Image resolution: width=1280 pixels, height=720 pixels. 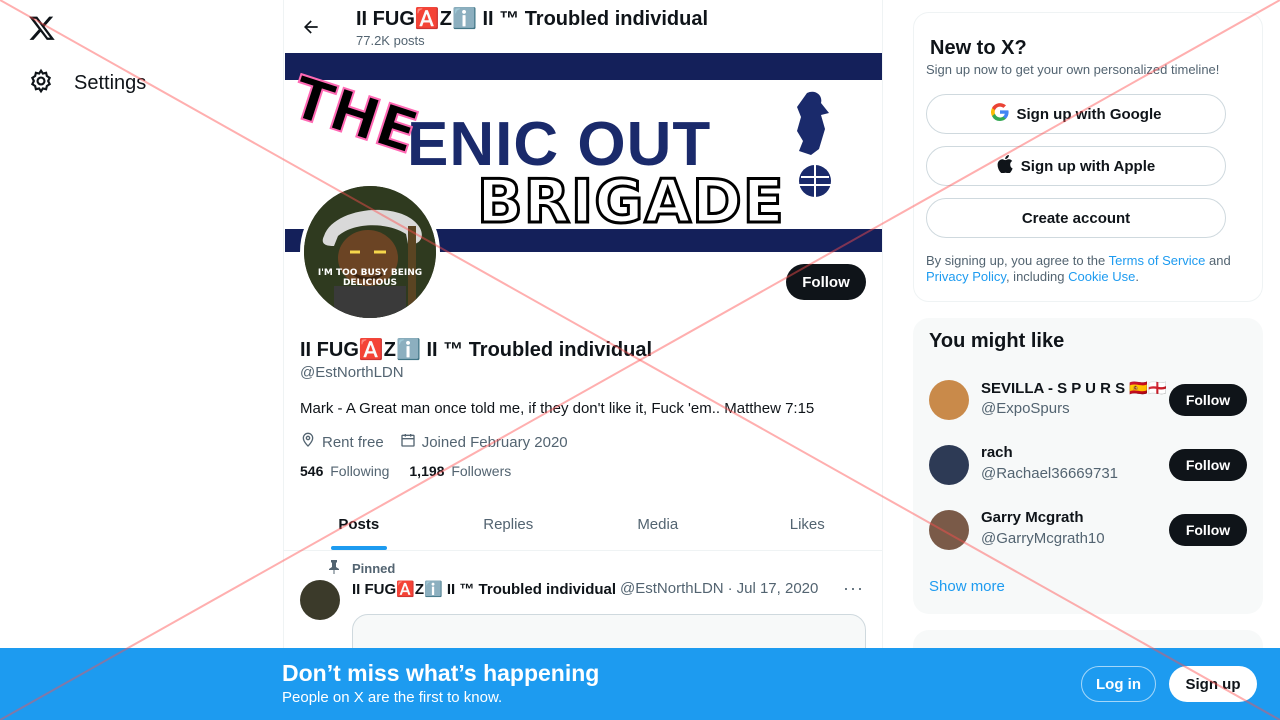 What do you see at coordinates (1025, 408) in the screenshot?
I see `suggestion-handle: @ExpoSpurs` at bounding box center [1025, 408].